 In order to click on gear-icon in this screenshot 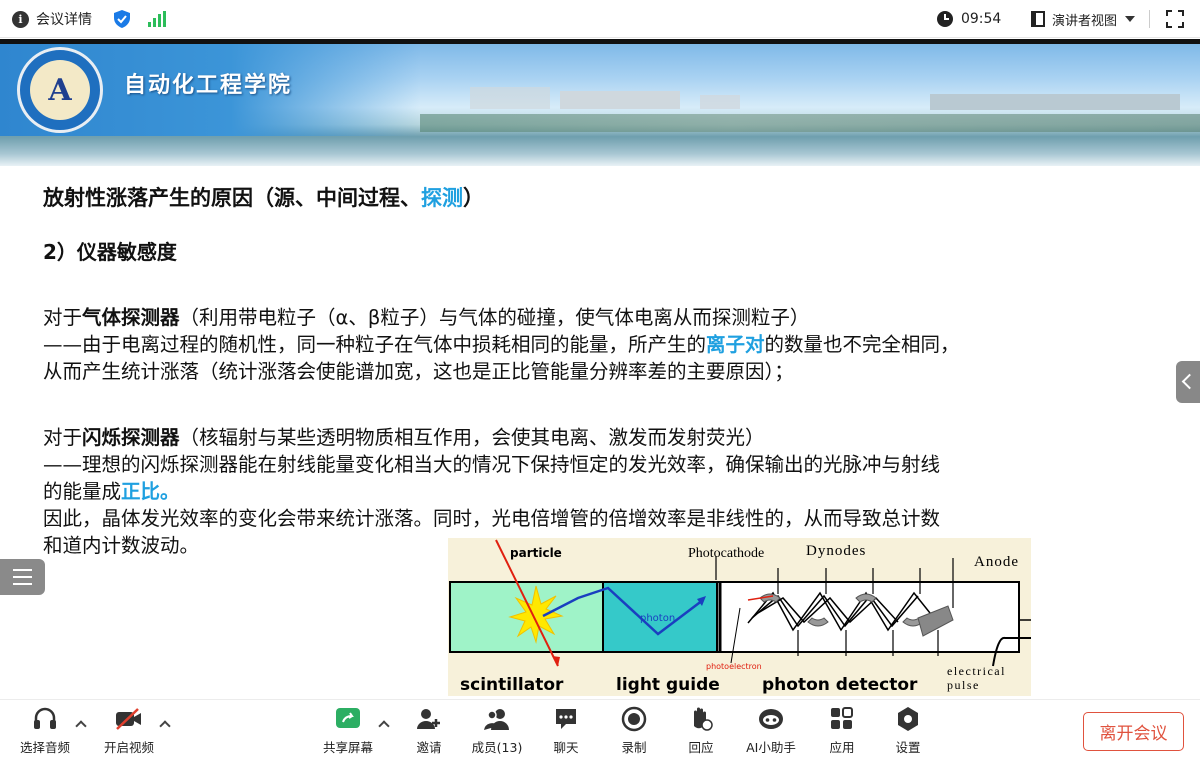, I will do `click(908, 719)`.